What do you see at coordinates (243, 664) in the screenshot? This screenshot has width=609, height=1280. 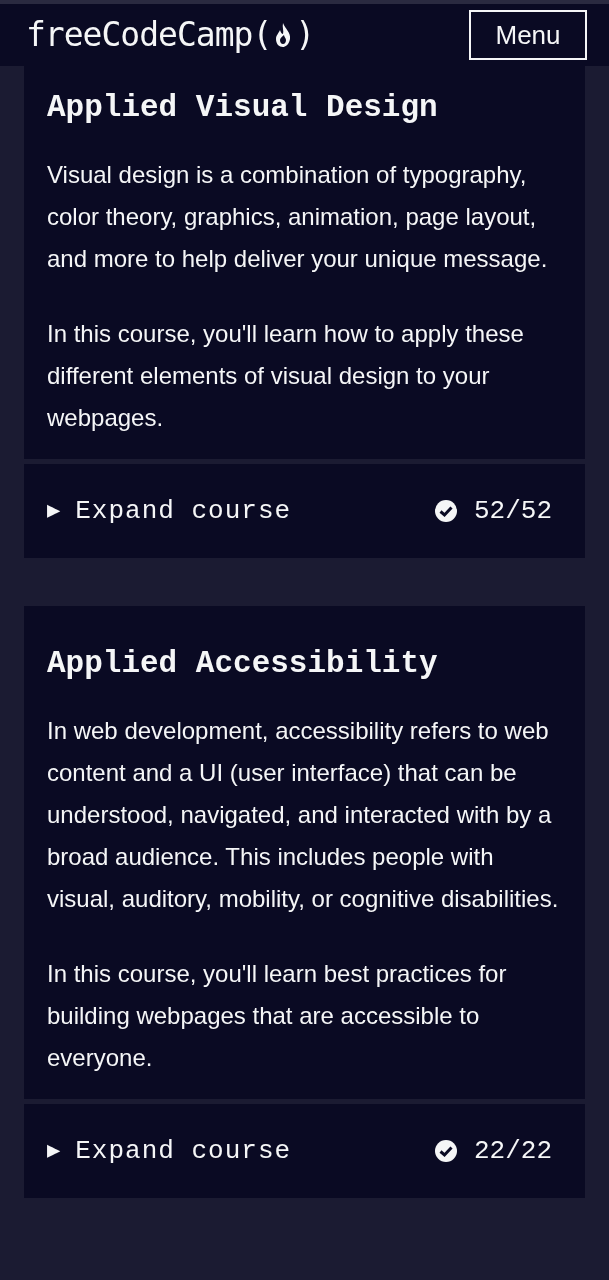 I see `course-title: Applied Accessibility` at bounding box center [243, 664].